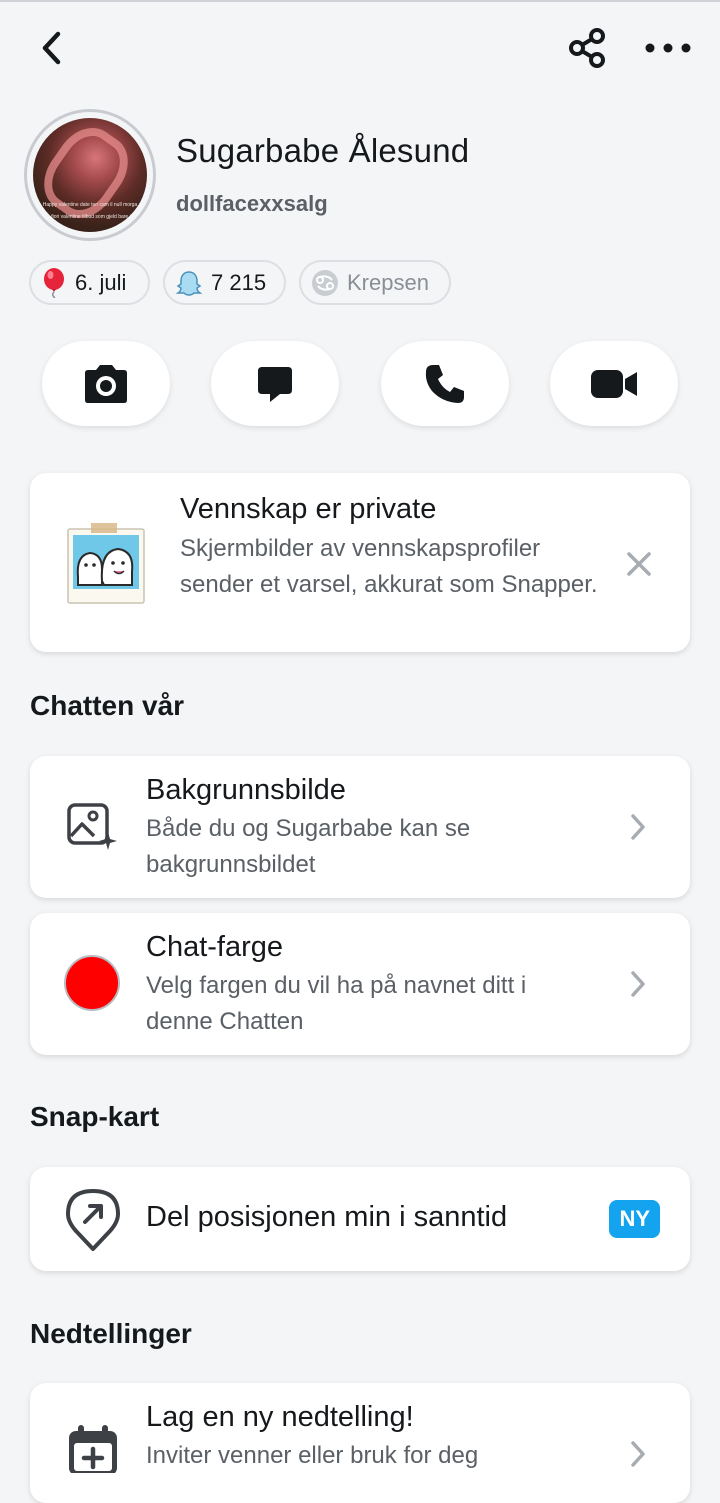 The width and height of the screenshot is (720, 1503). I want to click on chevron-left-icon, so click(51, 48).